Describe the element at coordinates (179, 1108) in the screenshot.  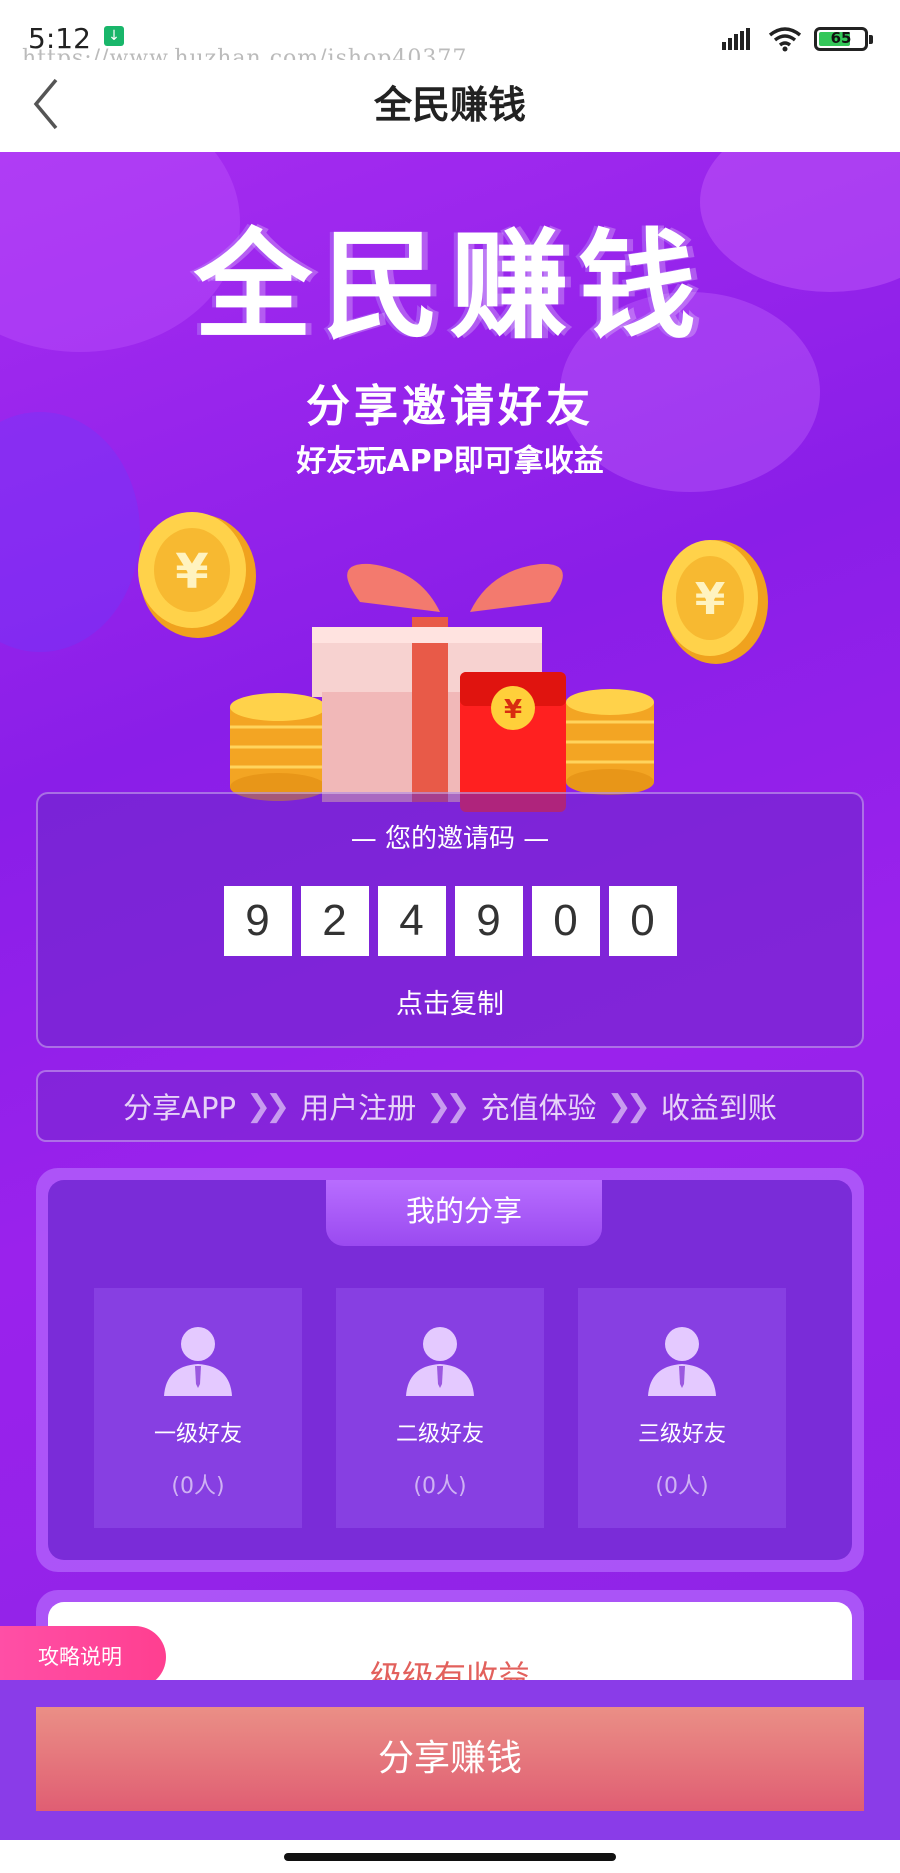
I see `step-share-app: 分享APP` at that location.